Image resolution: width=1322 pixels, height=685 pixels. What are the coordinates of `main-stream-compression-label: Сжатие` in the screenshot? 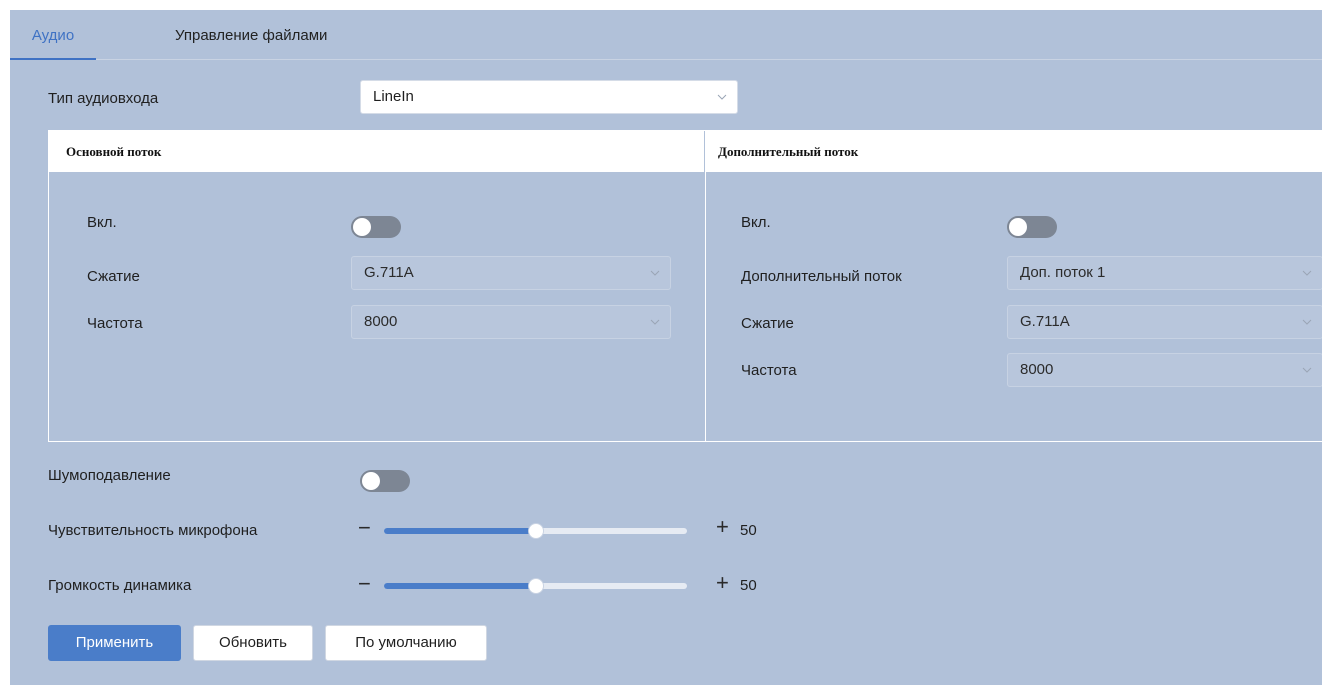 It's located at (113, 276).